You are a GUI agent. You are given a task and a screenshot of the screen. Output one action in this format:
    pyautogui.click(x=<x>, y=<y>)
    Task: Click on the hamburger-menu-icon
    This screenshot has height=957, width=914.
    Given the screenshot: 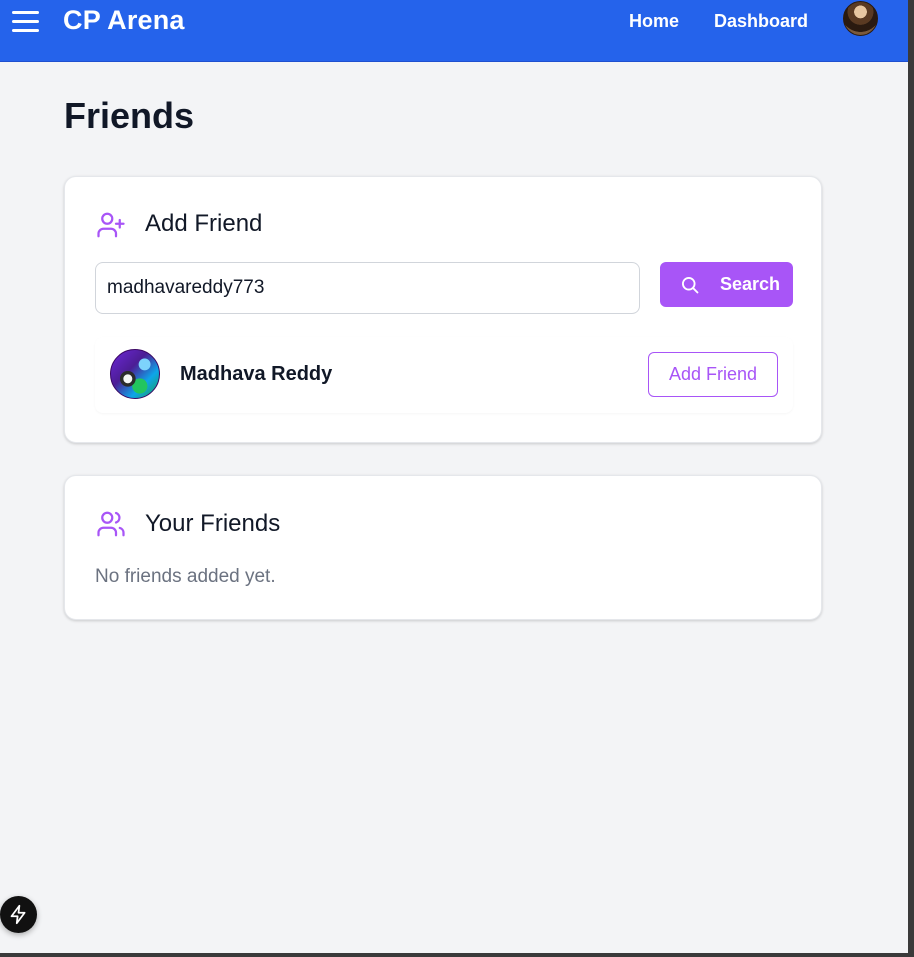 What is the action you would take?
    pyautogui.click(x=26, y=22)
    